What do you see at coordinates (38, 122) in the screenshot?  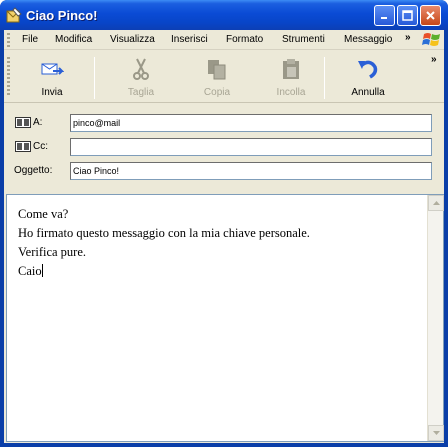 I see `to-label: A:` at bounding box center [38, 122].